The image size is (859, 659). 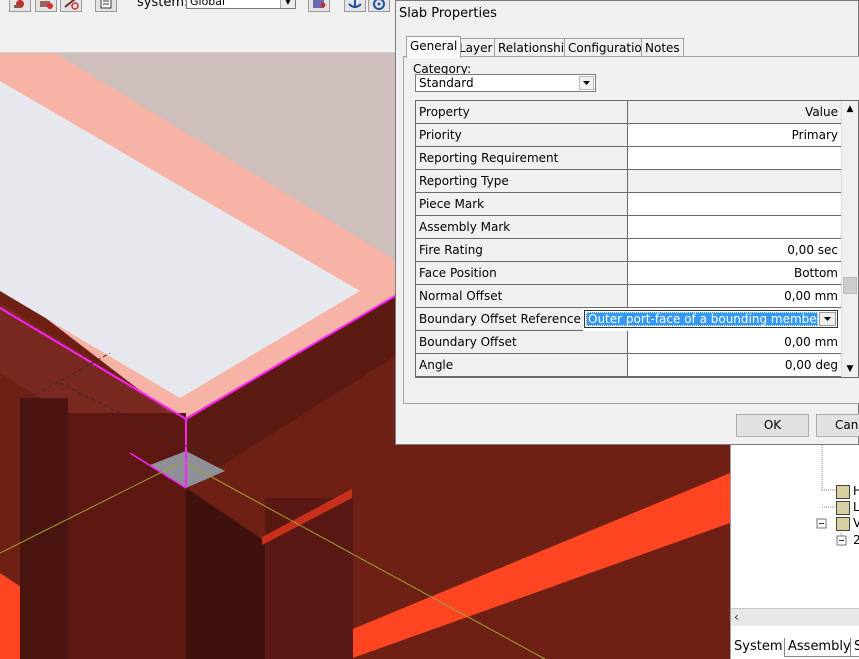 I want to click on coordinate-system-label: system:, so click(x=163, y=5).